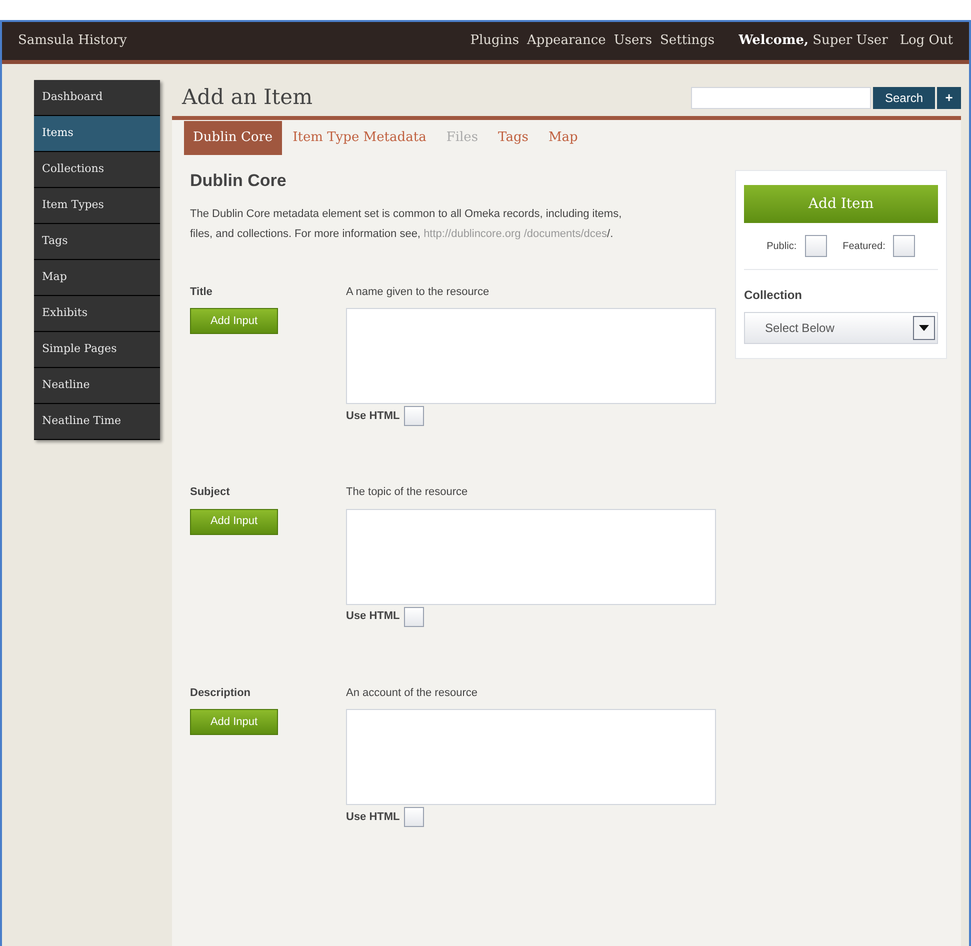  What do you see at coordinates (72, 41) in the screenshot?
I see `site-title: Samsula History` at bounding box center [72, 41].